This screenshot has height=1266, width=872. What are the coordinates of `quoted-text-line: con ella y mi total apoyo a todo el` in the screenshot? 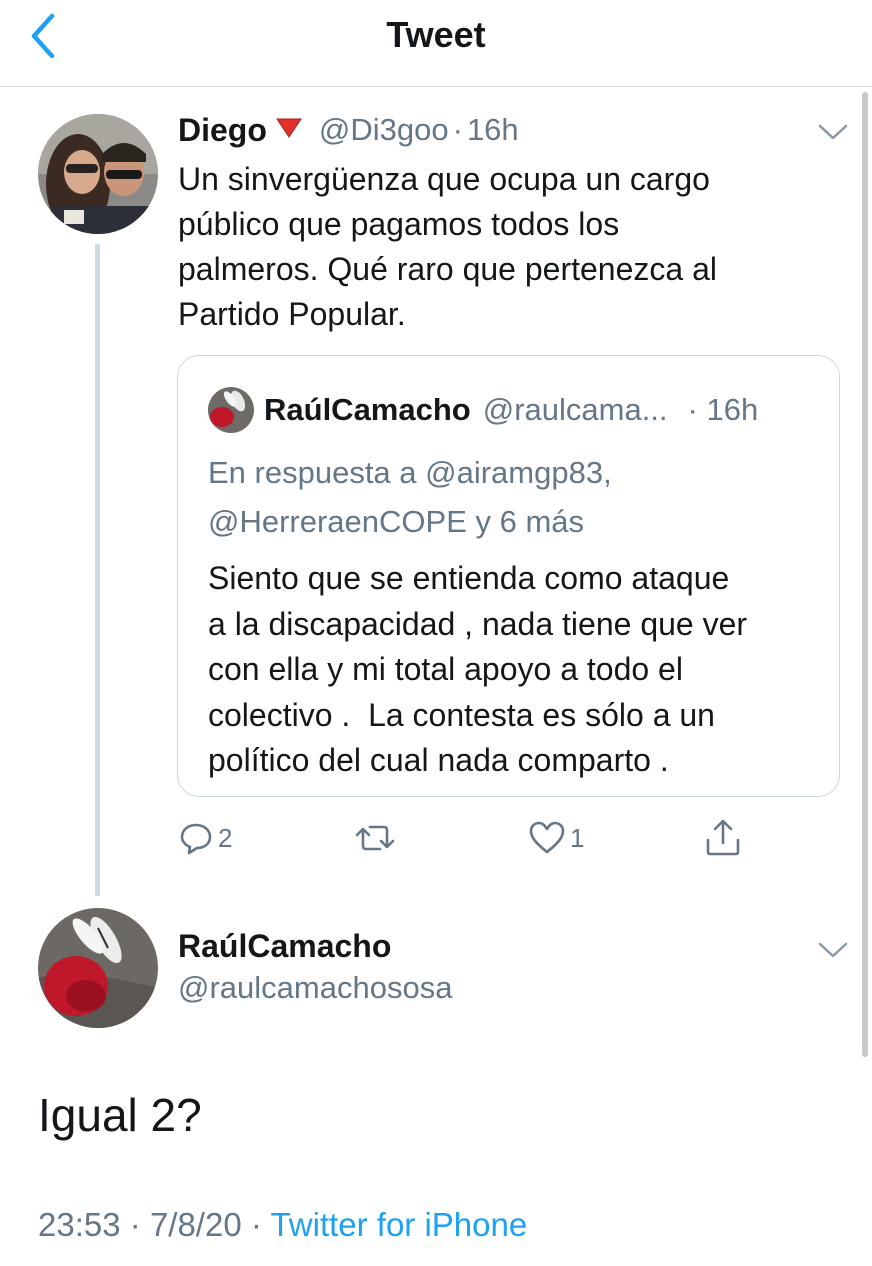 It's located at (445, 669).